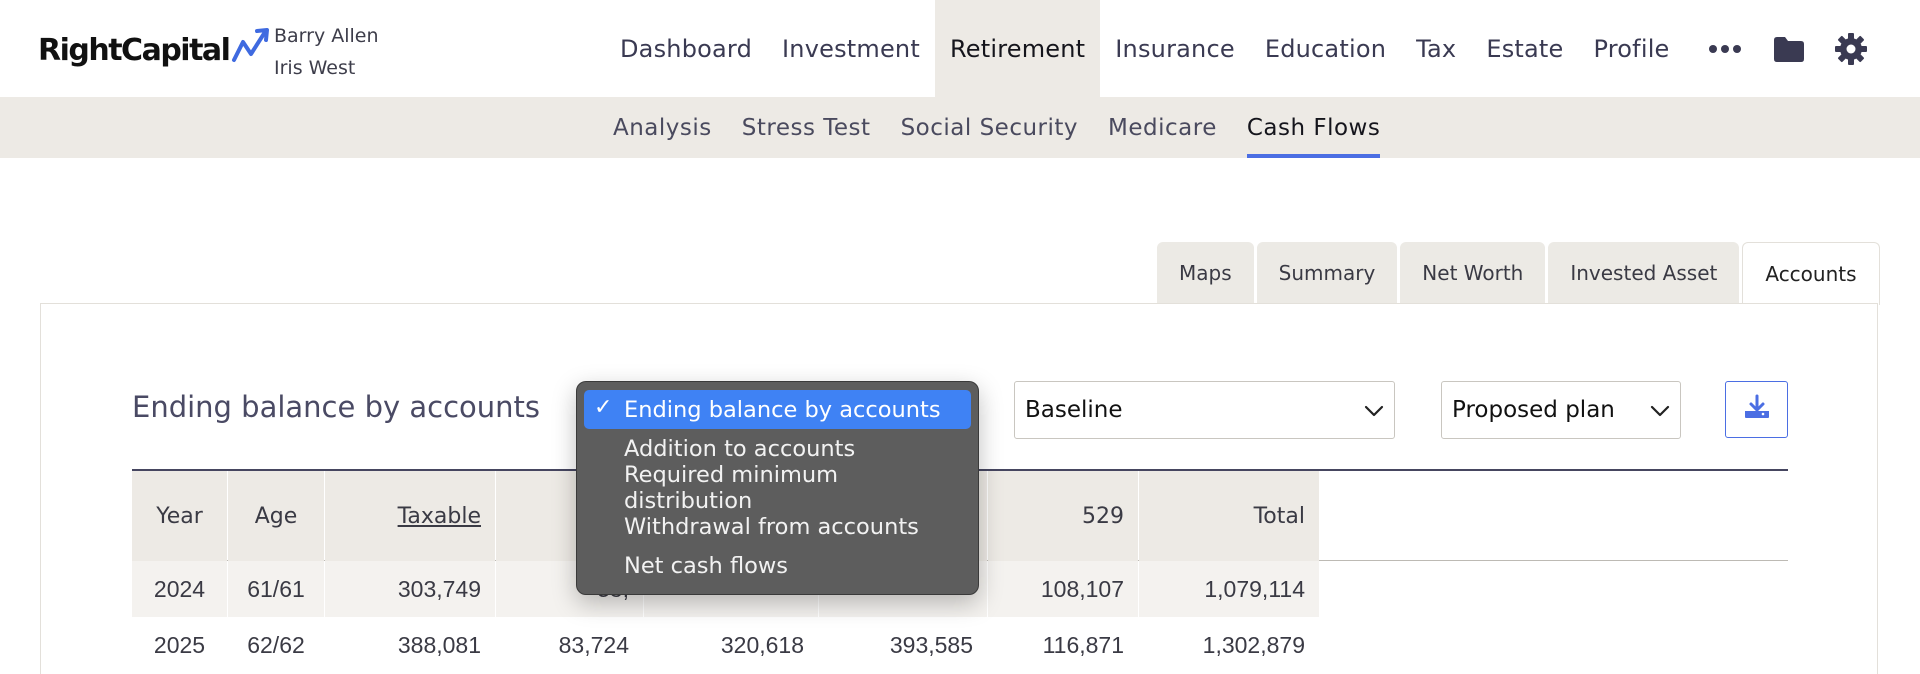 The image size is (1920, 674). What do you see at coordinates (1632, 48) in the screenshot?
I see `nav-profile: Profile` at bounding box center [1632, 48].